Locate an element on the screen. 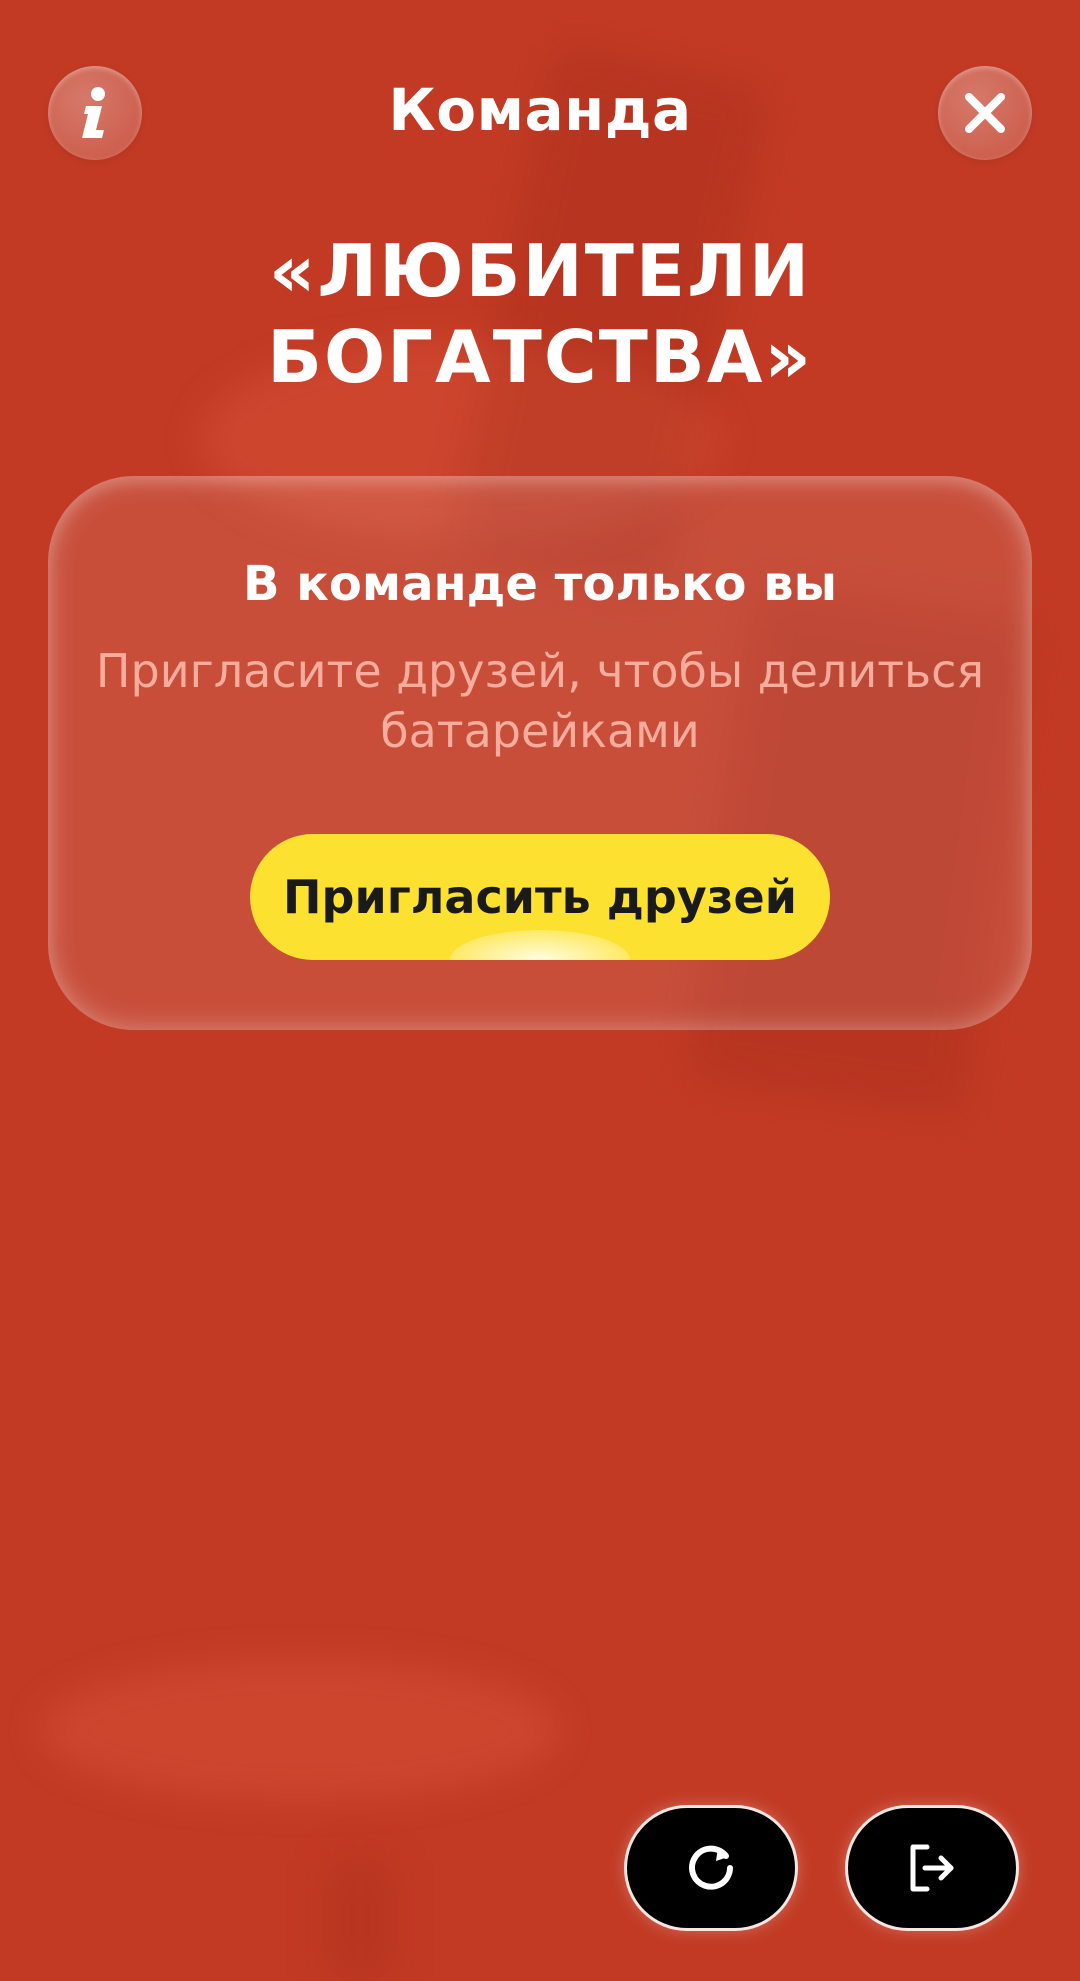  refresh-button is located at coordinates (711, 1868).